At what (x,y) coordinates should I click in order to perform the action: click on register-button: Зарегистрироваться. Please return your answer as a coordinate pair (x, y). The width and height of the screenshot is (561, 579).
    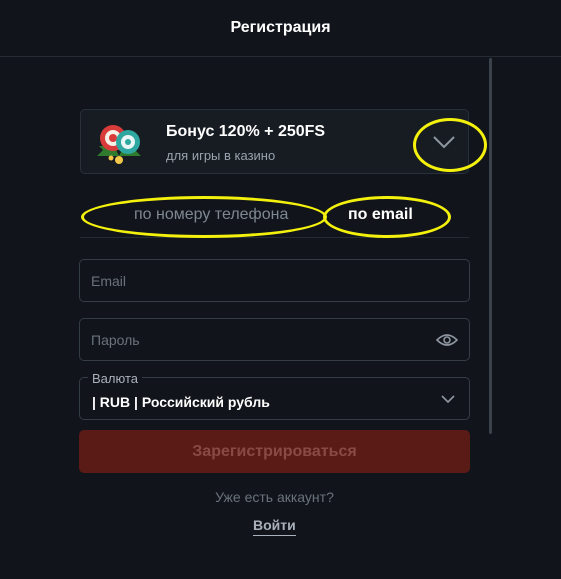
    Looking at the image, I should click on (274, 451).